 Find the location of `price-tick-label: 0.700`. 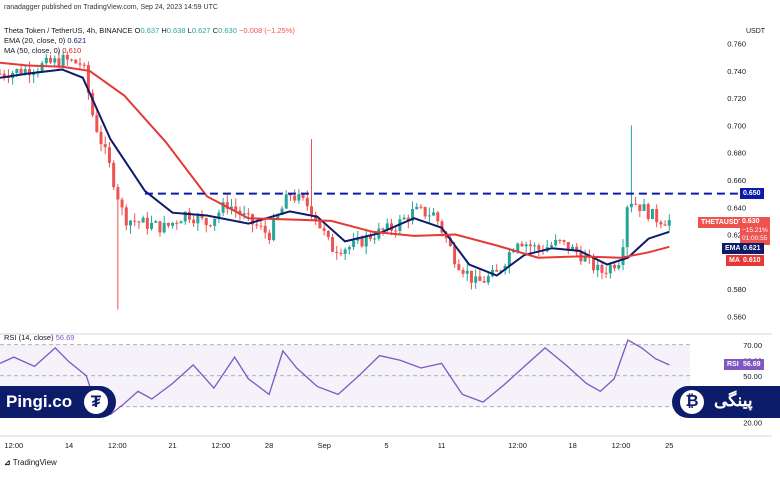

price-tick-label: 0.700 is located at coordinates (736, 125).